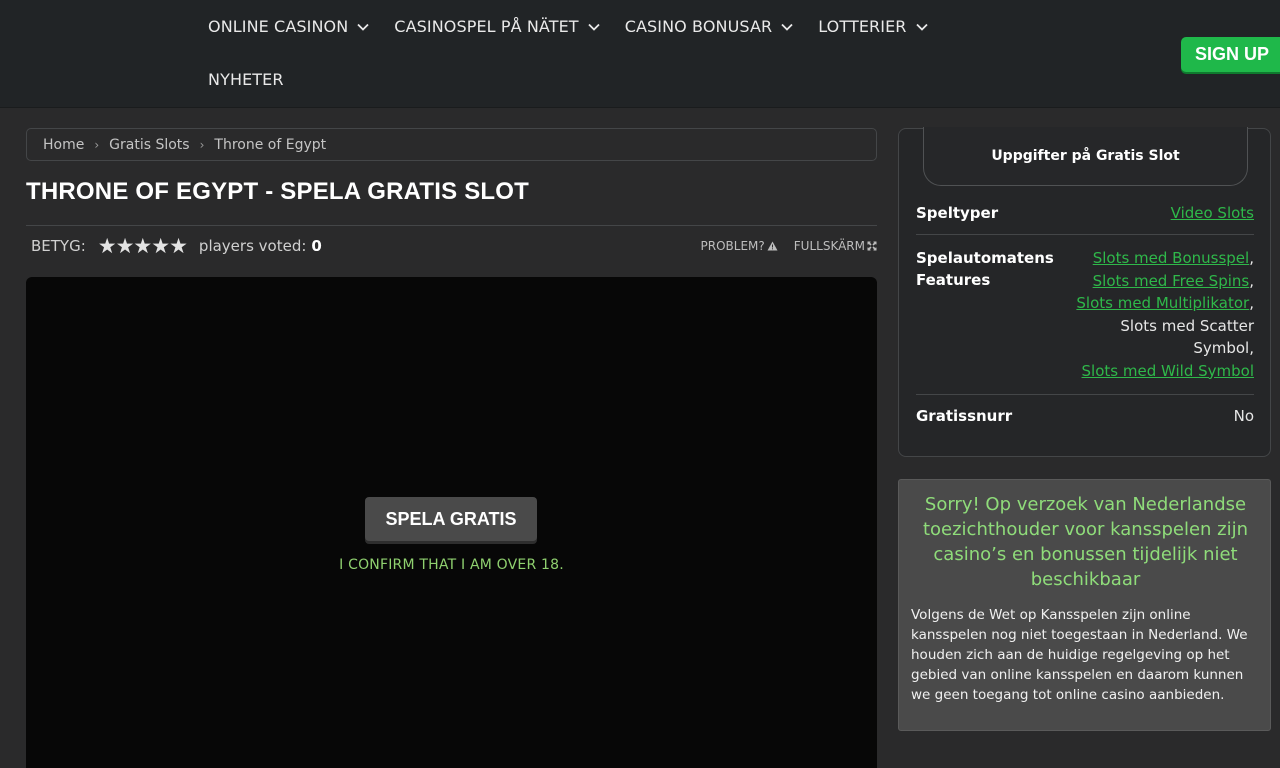 Image resolution: width=1280 pixels, height=768 pixels. I want to click on info-key: Speltyper, so click(957, 213).